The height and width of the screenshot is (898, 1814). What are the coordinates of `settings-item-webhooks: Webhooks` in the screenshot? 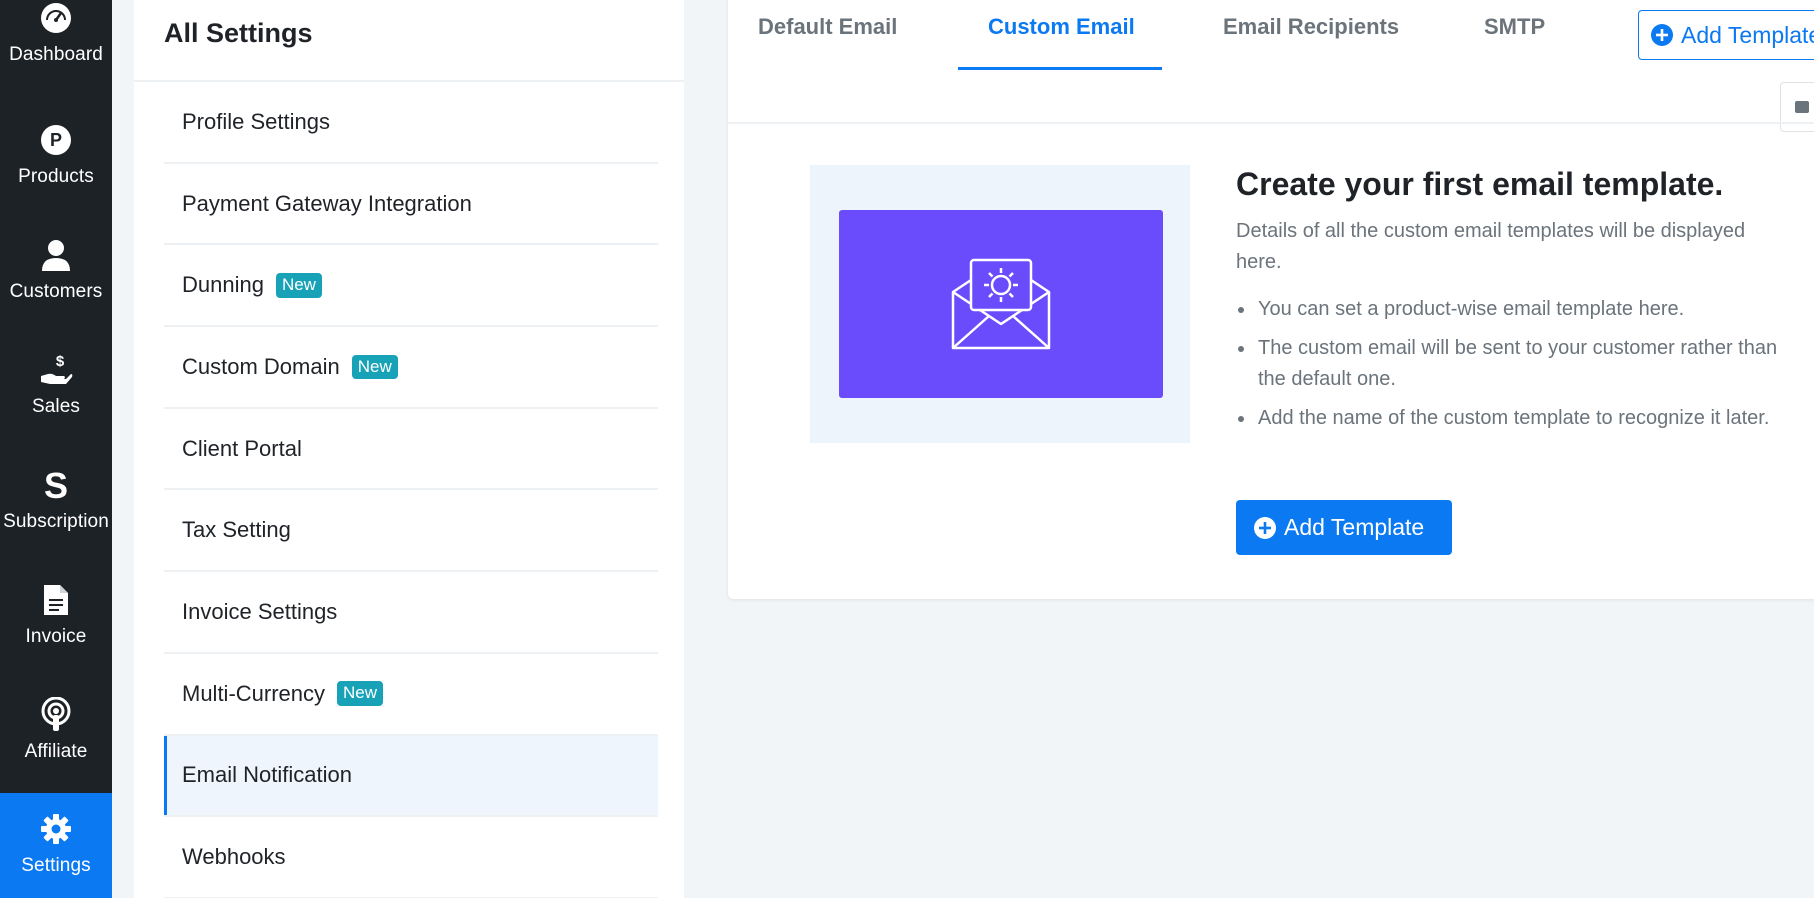 It's located at (411, 857).